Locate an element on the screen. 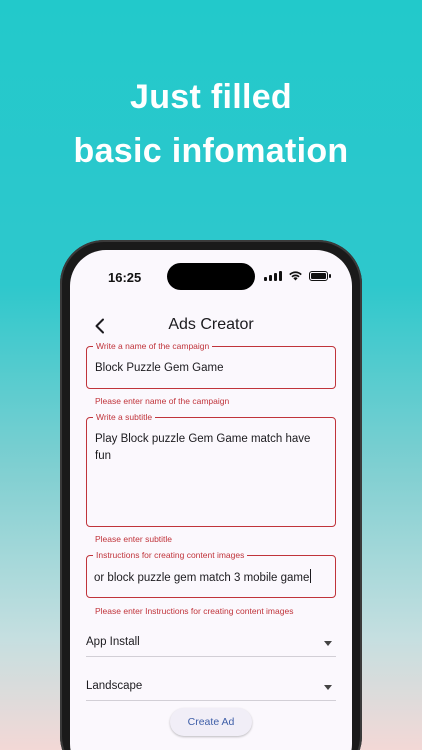 The image size is (422, 750). ad-type-selected: App Install is located at coordinates (113, 642).